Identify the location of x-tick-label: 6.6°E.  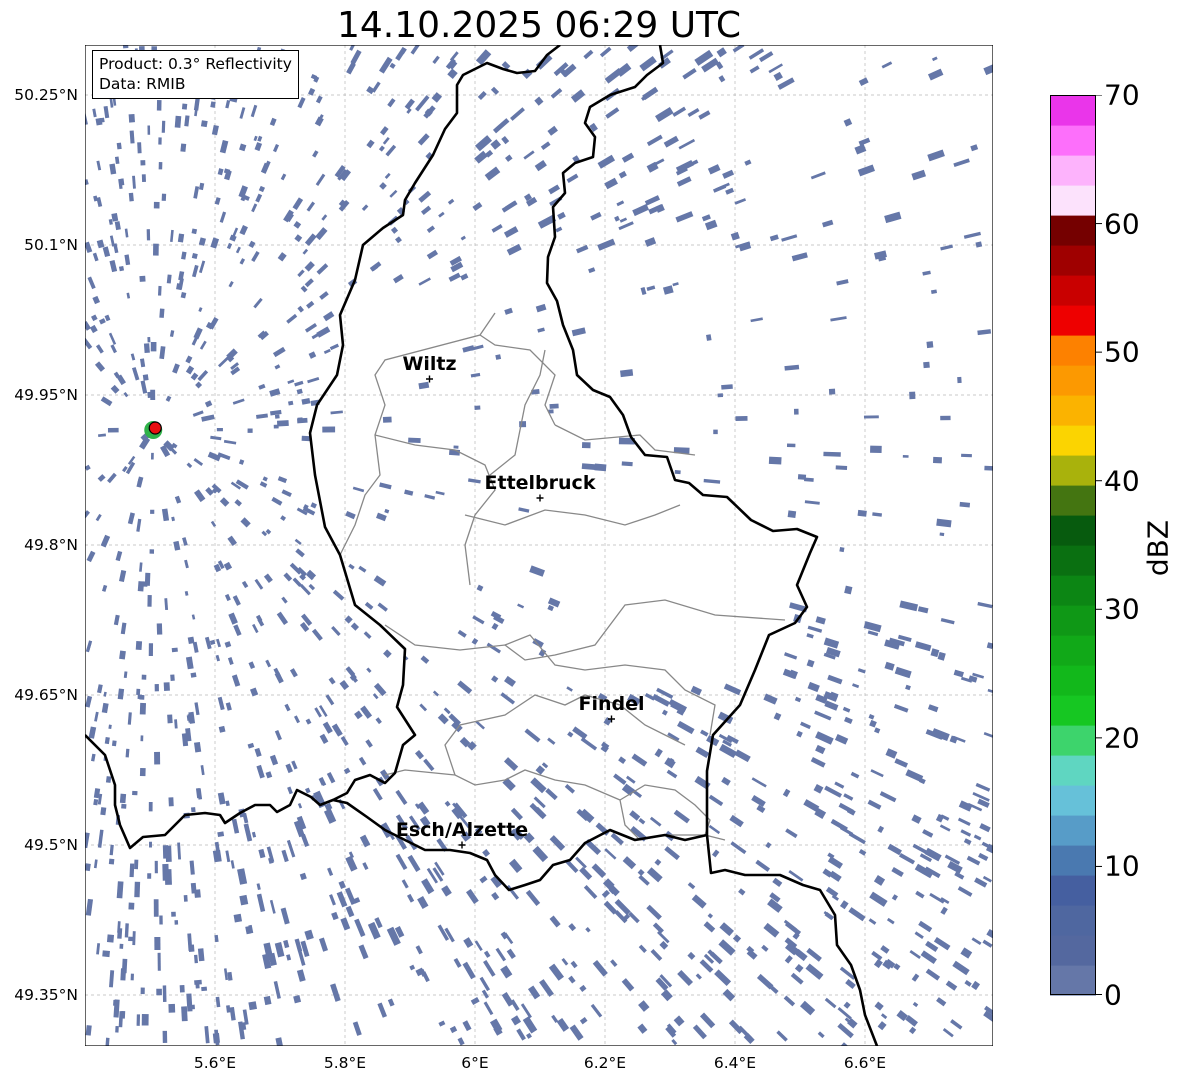
(865, 1063).